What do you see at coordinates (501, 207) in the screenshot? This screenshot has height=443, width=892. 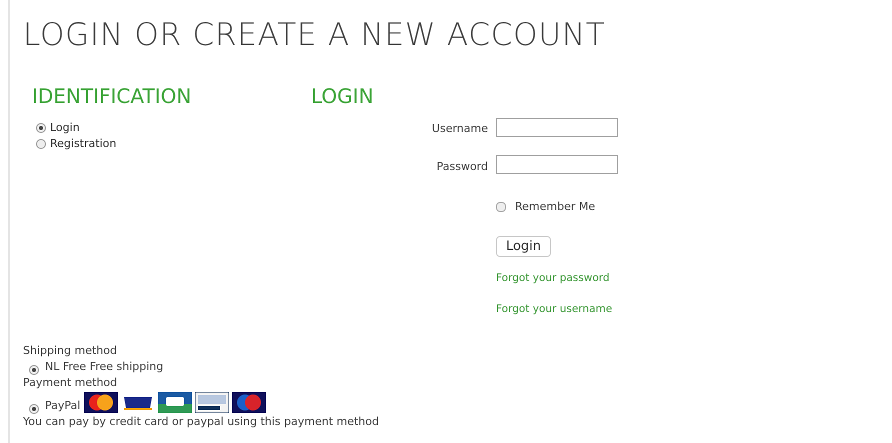 I see `checkbox` at bounding box center [501, 207].